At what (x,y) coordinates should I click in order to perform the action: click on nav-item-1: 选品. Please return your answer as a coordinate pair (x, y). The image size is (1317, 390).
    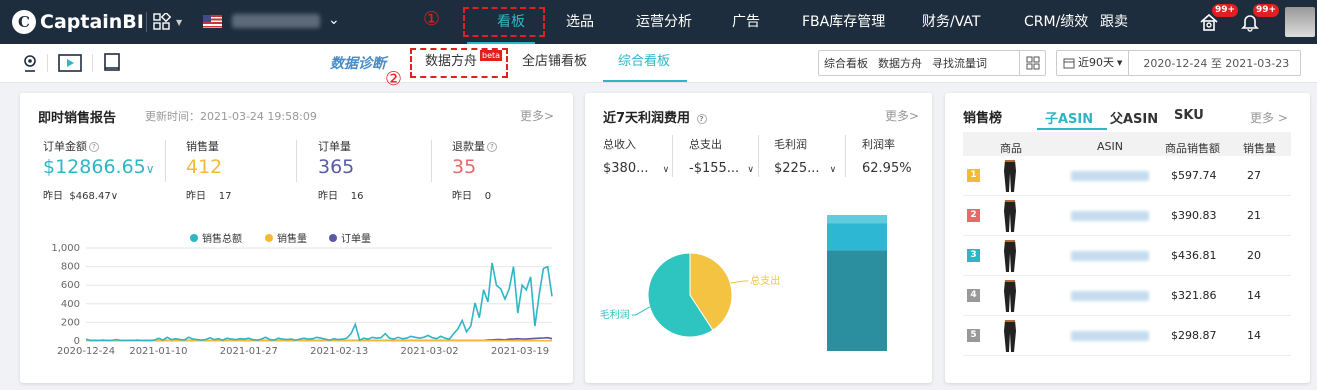
    Looking at the image, I should click on (580, 22).